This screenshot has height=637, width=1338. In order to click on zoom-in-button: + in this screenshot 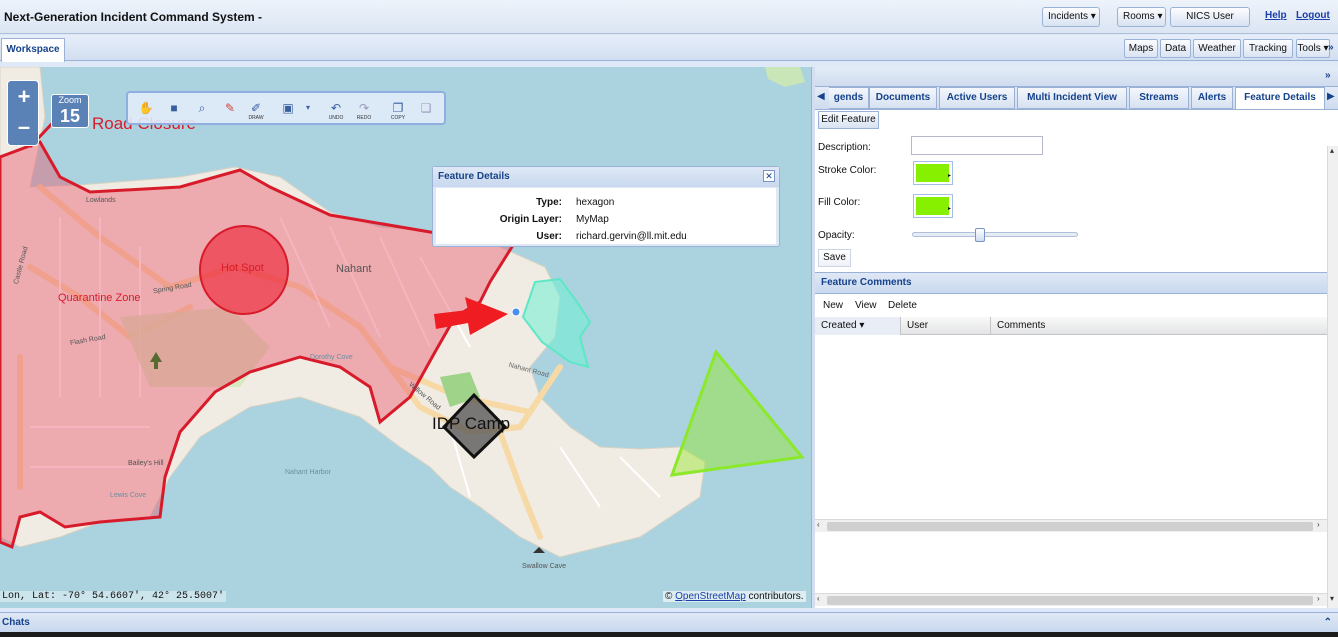, I will do `click(24, 98)`.